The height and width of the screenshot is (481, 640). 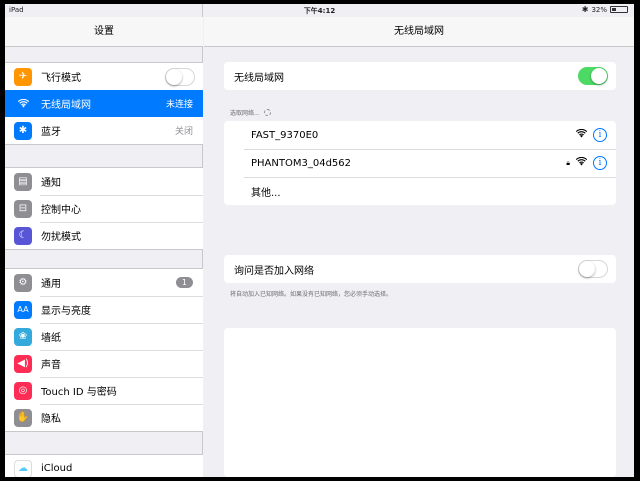 What do you see at coordinates (593, 76) in the screenshot?
I see `wifi-toggle` at bounding box center [593, 76].